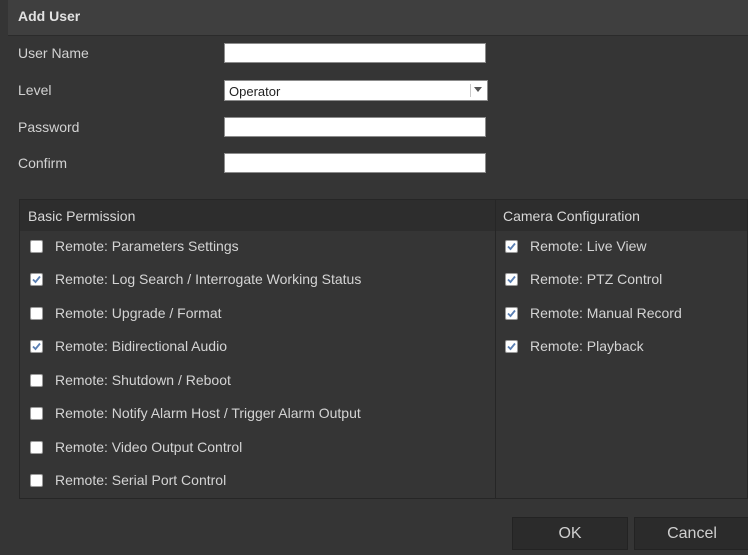 Image resolution: width=748 pixels, height=555 pixels. I want to click on permission-label: Remote: Parameters Settings, so click(147, 246).